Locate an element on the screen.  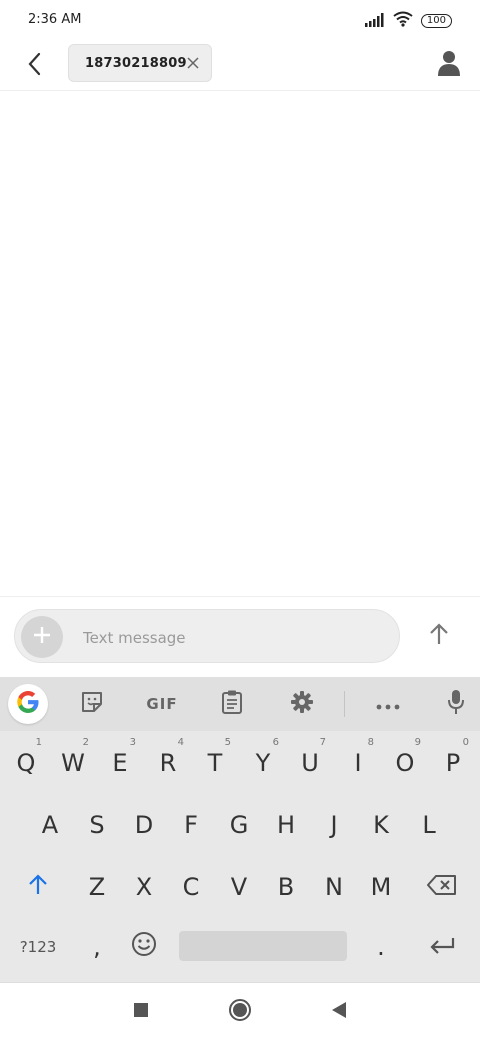
key-label: E is located at coordinates (120, 763).